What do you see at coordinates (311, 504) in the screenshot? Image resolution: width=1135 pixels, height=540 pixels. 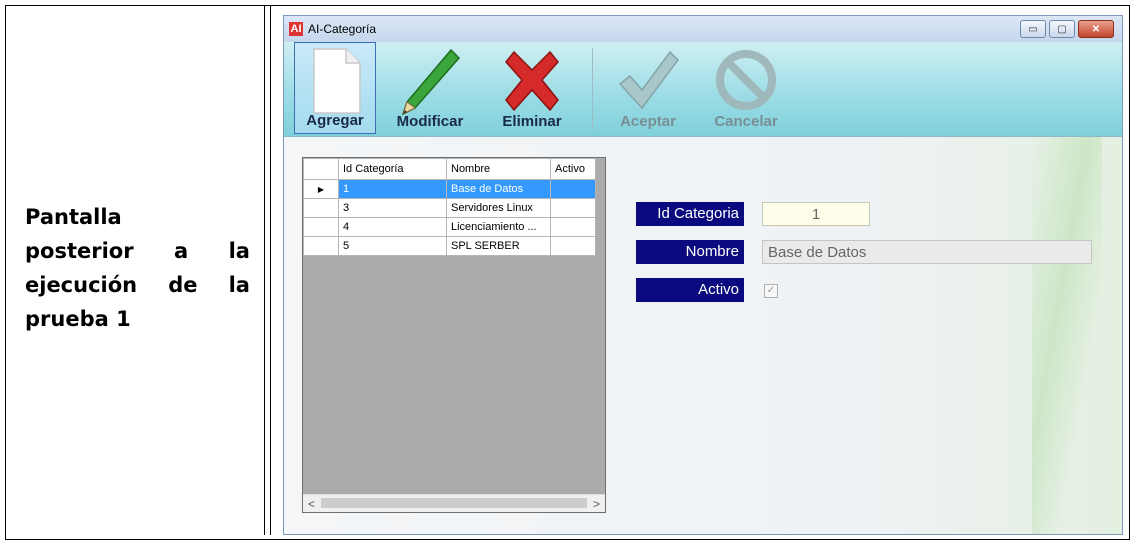 I see `scroll-left-arrow: <` at bounding box center [311, 504].